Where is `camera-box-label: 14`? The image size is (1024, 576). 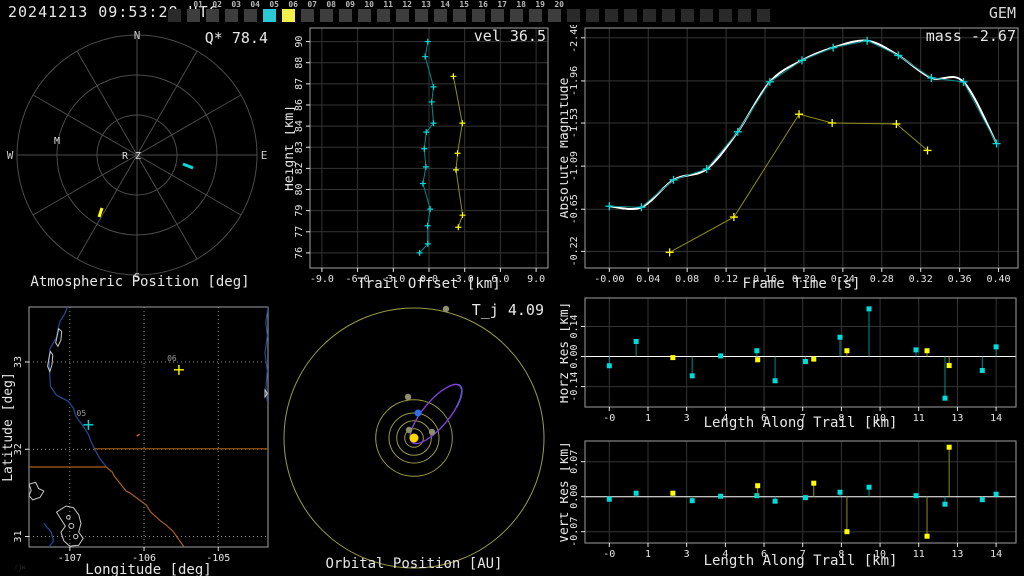 camera-box-label: 14 is located at coordinates (445, 4).